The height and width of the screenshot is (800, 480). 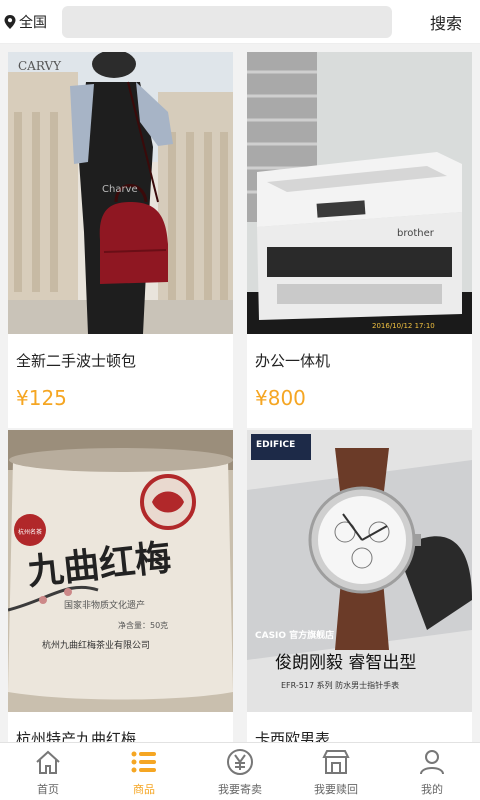 What do you see at coordinates (336, 762) in the screenshot?
I see `shop-icon` at bounding box center [336, 762].